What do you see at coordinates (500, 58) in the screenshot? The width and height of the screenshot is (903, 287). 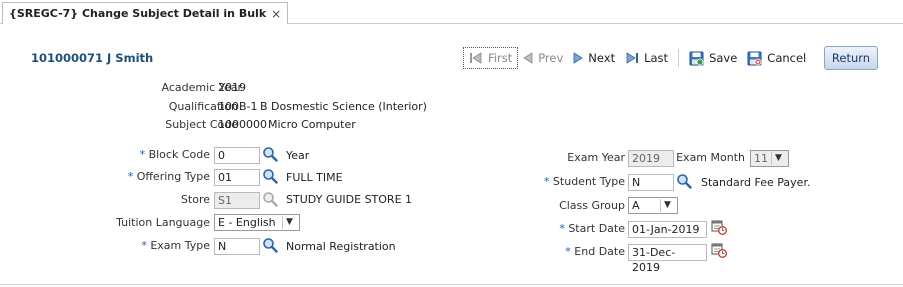 I see `first-label: First` at bounding box center [500, 58].